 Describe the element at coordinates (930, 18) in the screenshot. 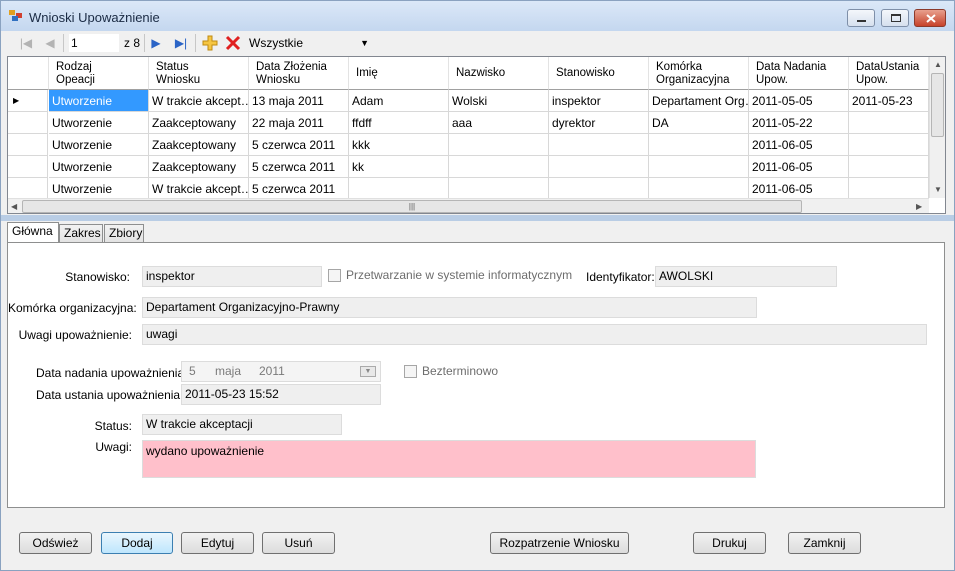

I see `close-window-button` at that location.